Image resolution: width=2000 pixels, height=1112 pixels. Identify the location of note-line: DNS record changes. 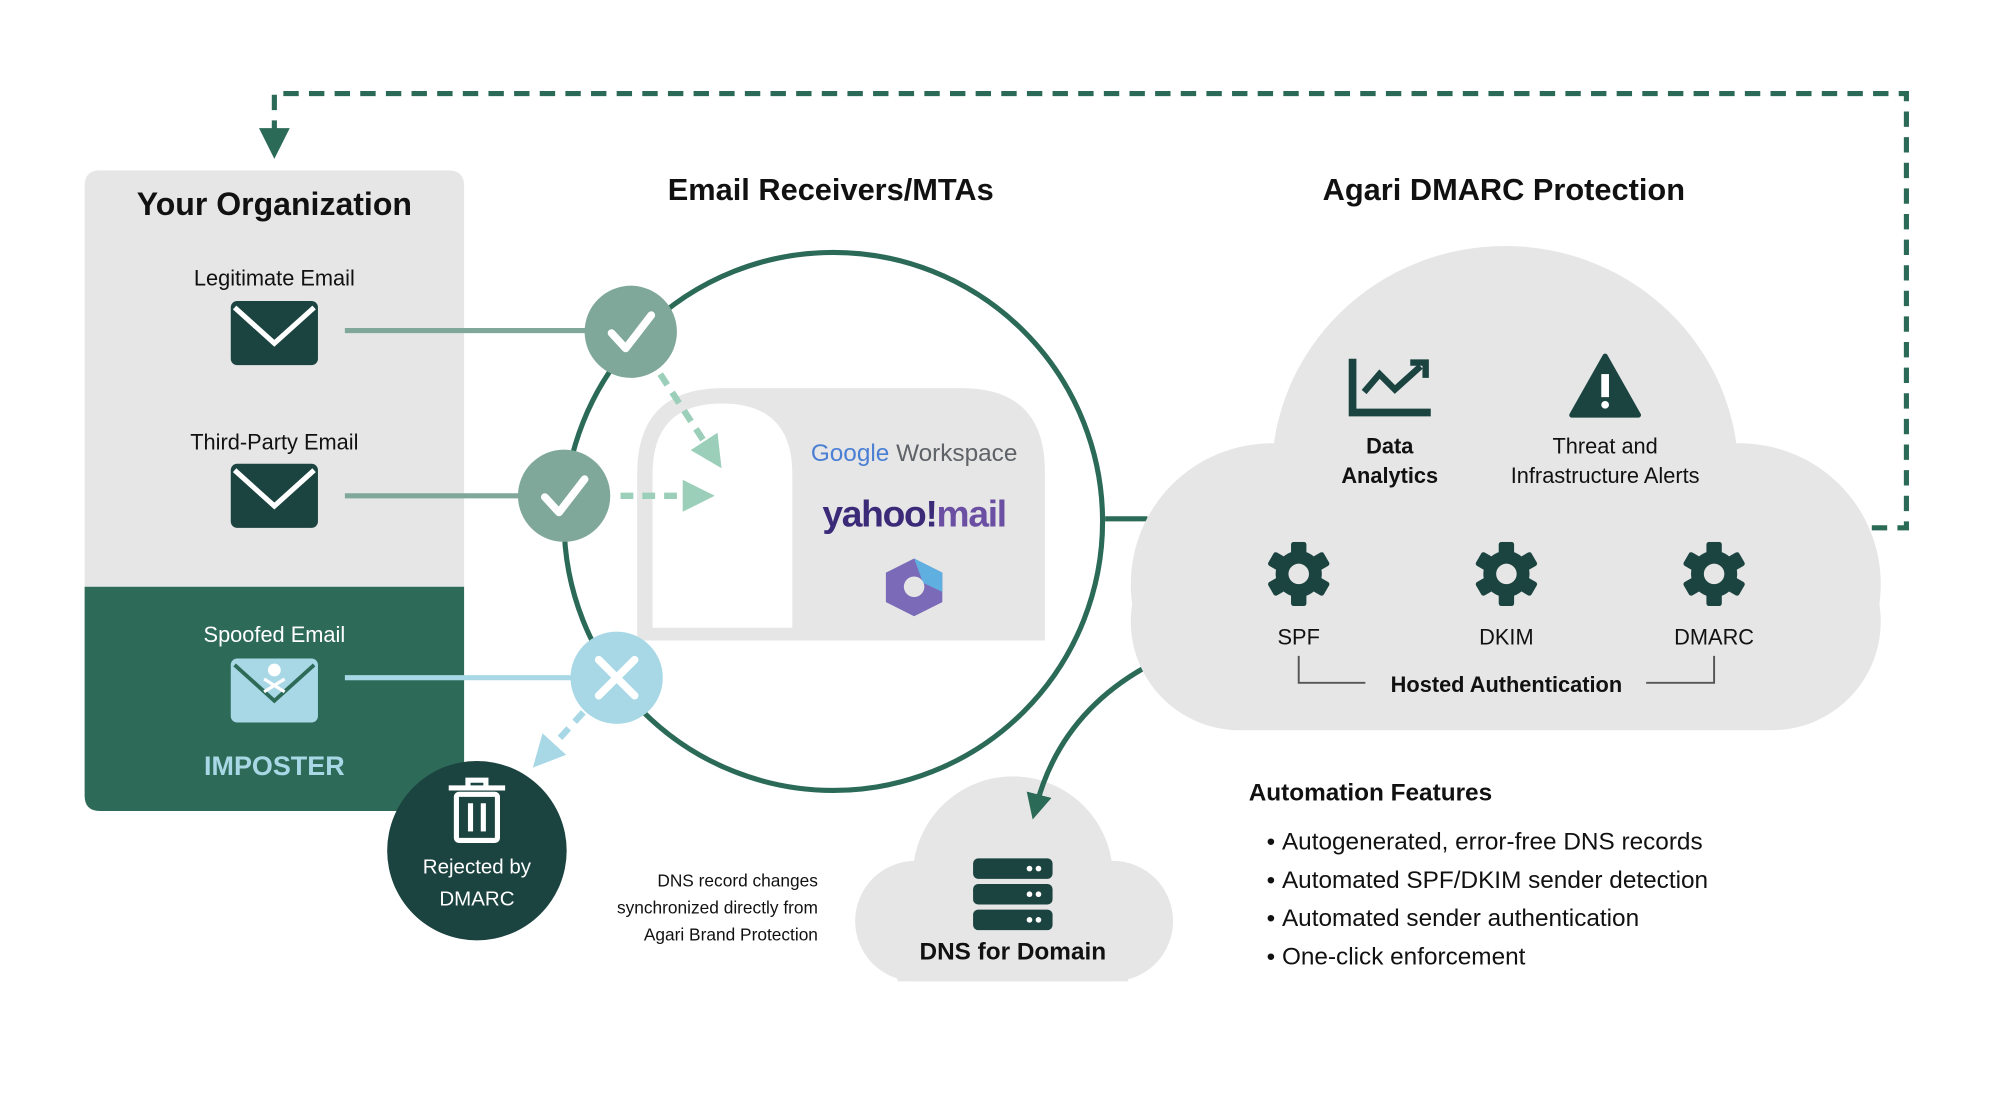
(737, 881).